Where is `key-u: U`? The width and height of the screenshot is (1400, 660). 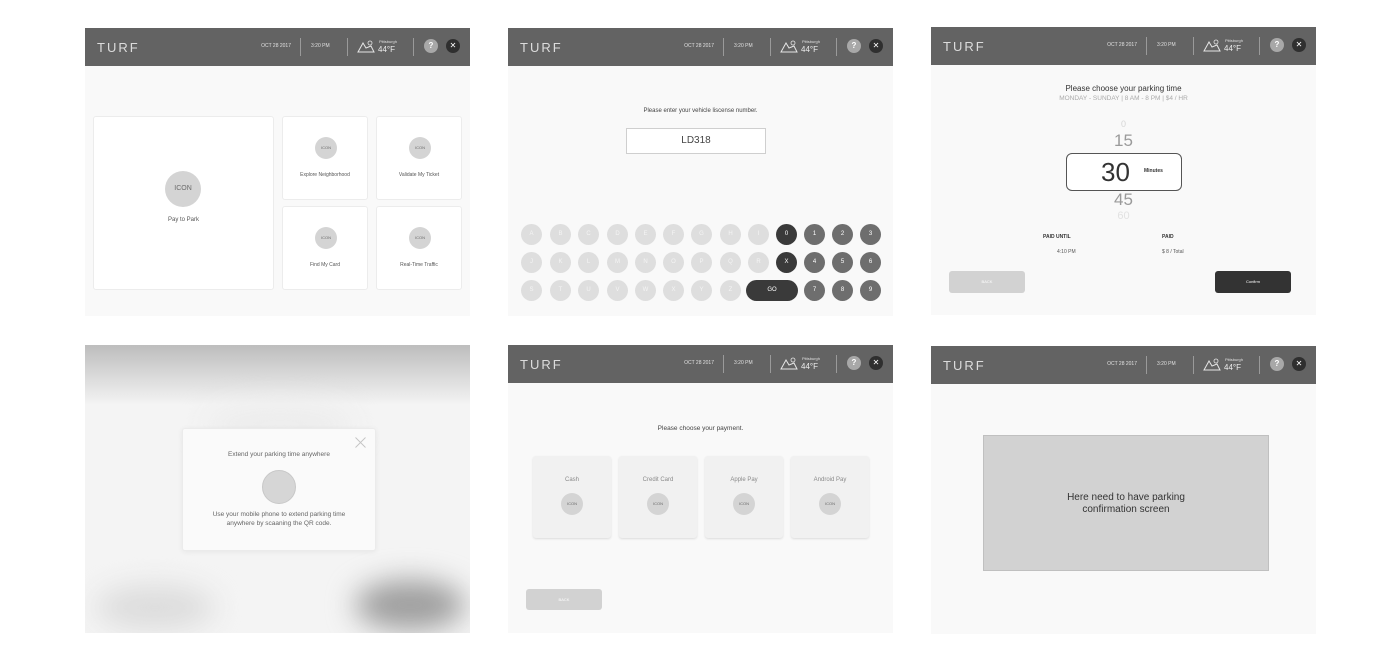
key-u: U is located at coordinates (588, 290).